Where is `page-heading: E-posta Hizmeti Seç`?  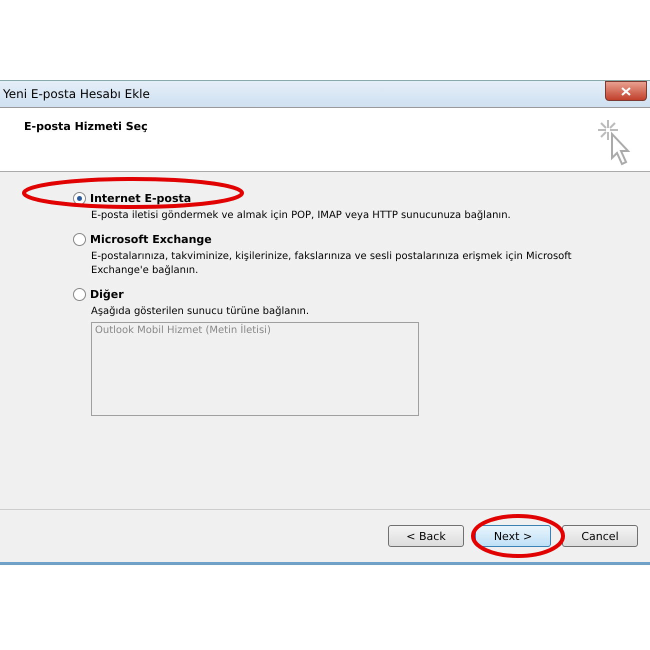
page-heading: E-posta Hizmeti Seç is located at coordinates (86, 127).